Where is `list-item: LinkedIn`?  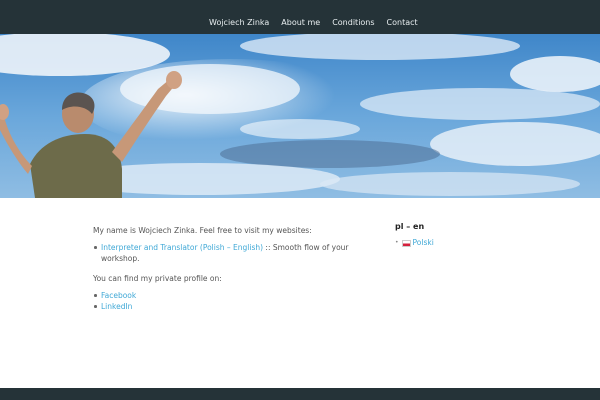 list-item: LinkedIn is located at coordinates (223, 306).